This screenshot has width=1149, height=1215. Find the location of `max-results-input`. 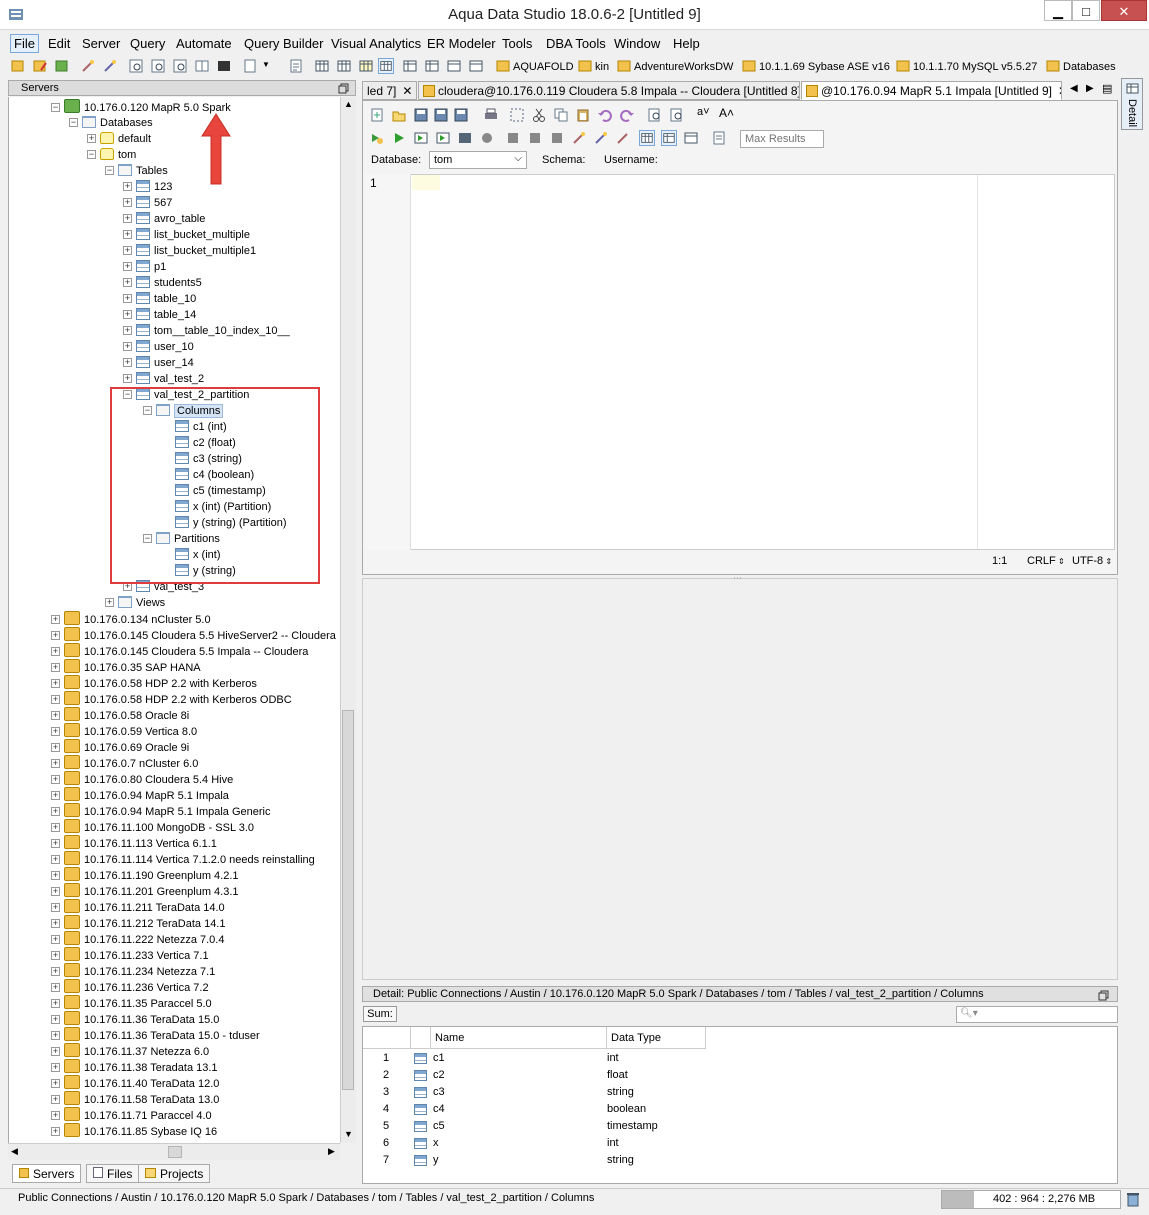

max-results-input is located at coordinates (782, 139).